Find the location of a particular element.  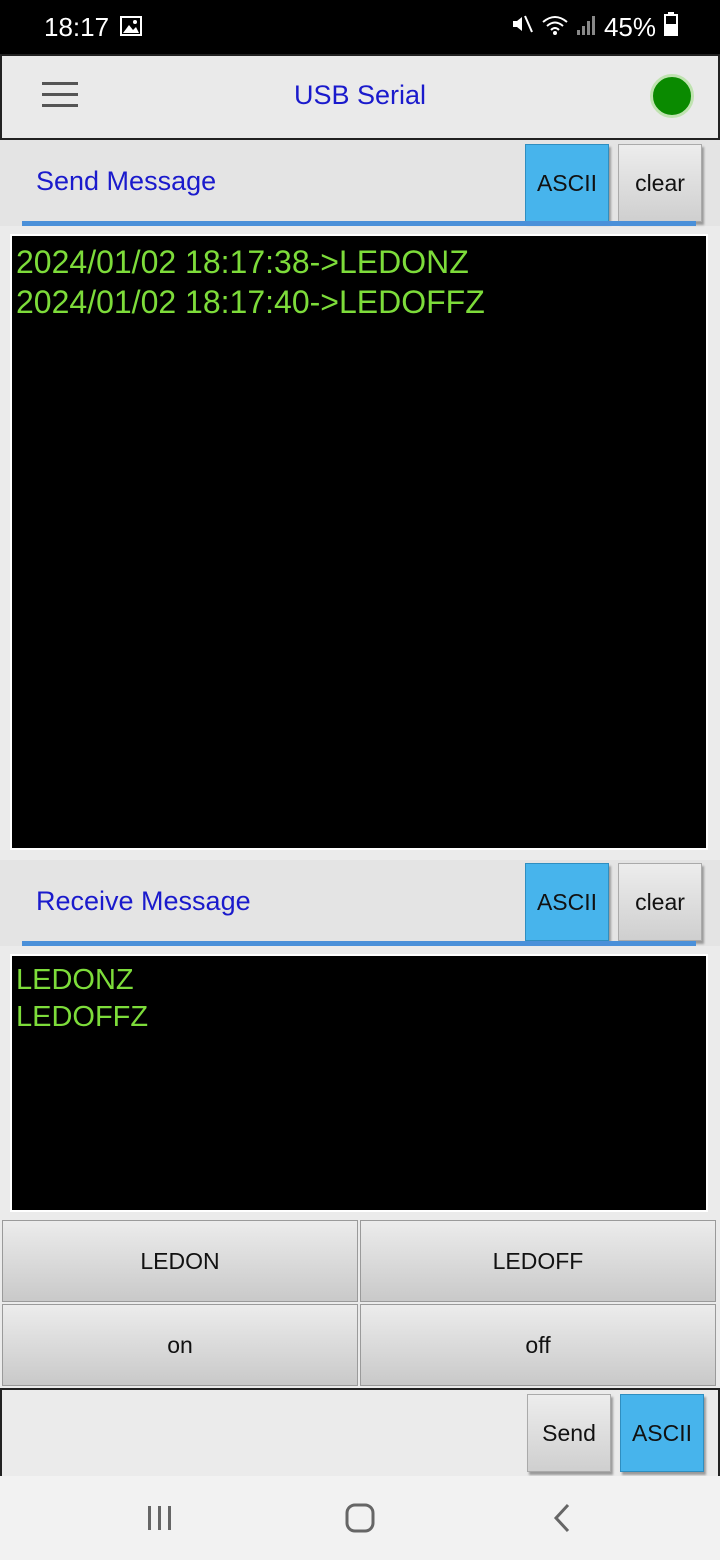

recent-apps-icon is located at coordinates (160, 1518).